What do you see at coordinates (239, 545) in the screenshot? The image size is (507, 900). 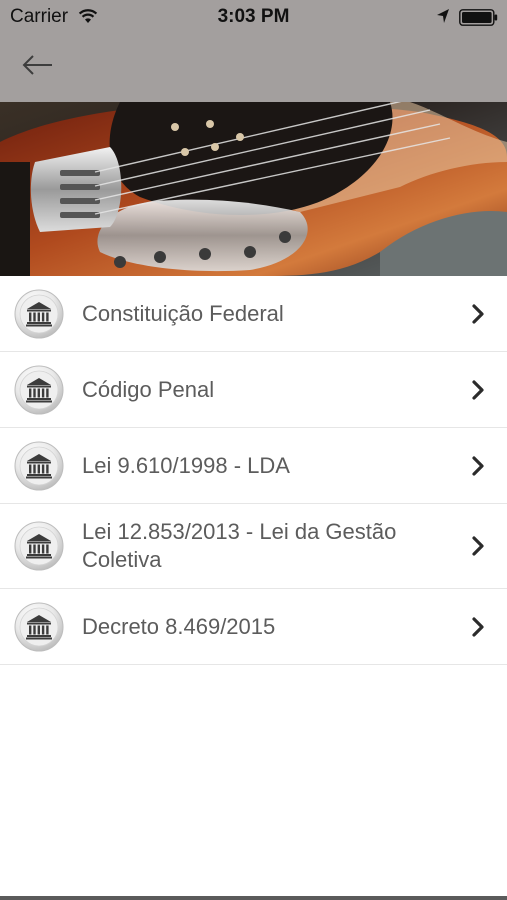 I see `list-item-label: Lei 12.853/2013 - Lei da Gestão Coletiva` at bounding box center [239, 545].